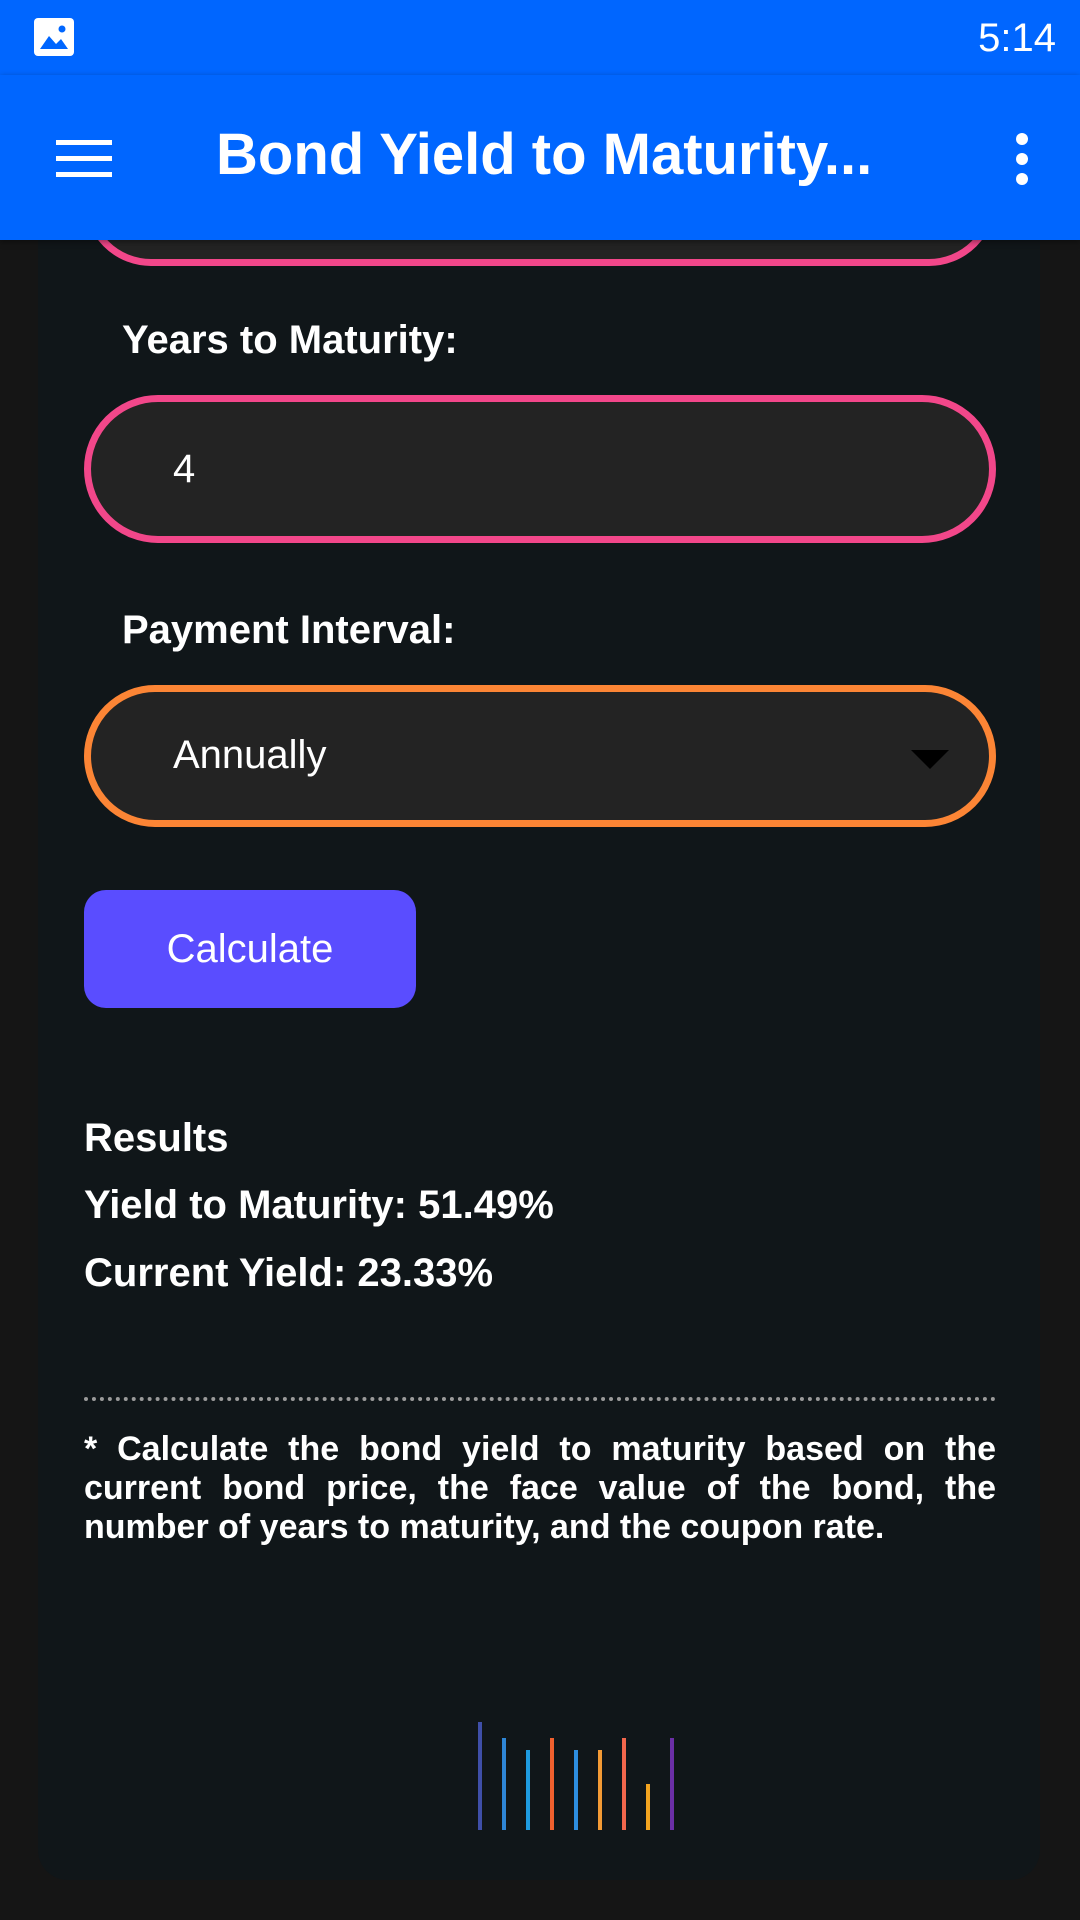 This screenshot has width=1080, height=1920. Describe the element at coordinates (156, 1138) in the screenshot. I see `results-heading: Results` at that location.